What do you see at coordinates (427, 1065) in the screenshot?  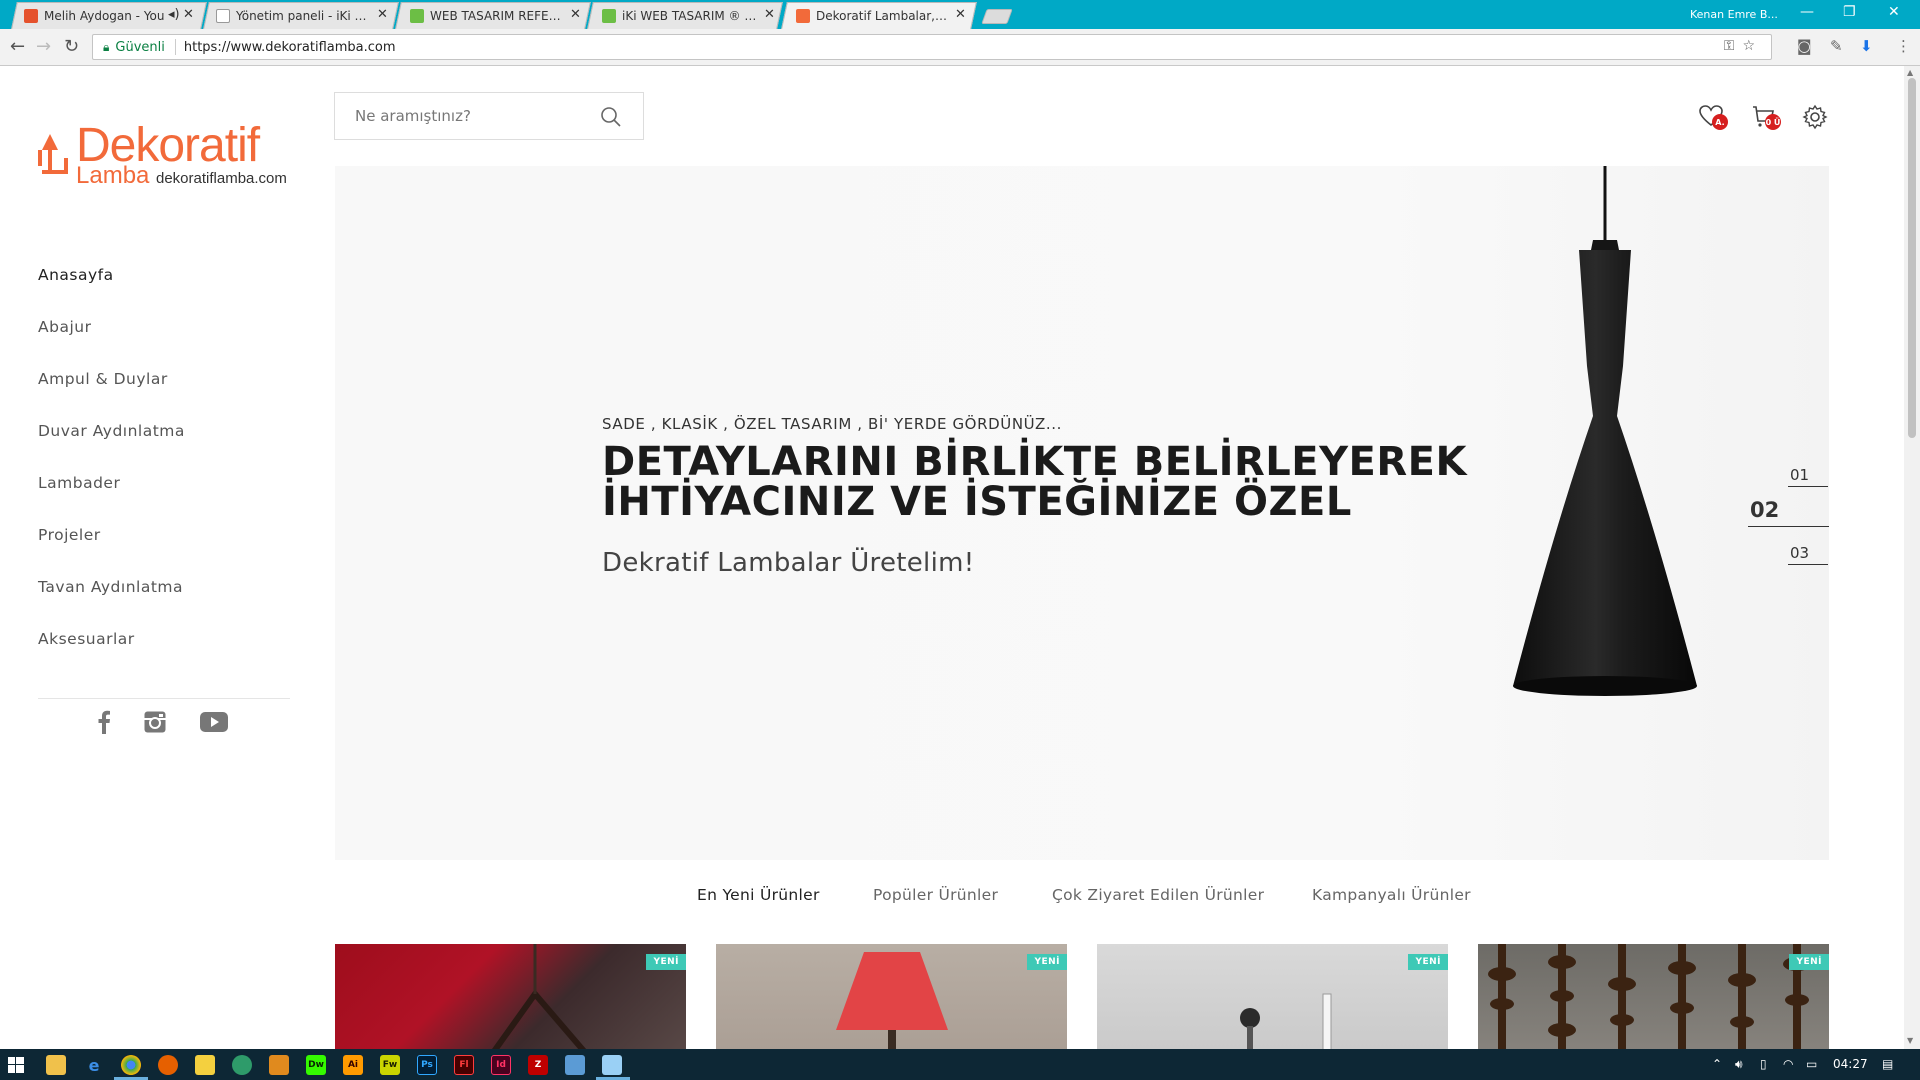 I see `photoshop-icon: Ps` at bounding box center [427, 1065].